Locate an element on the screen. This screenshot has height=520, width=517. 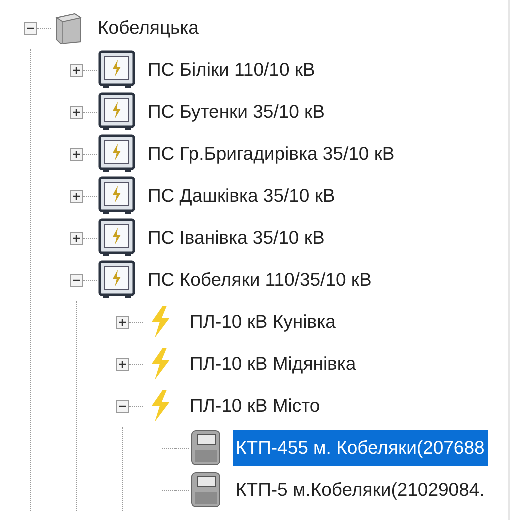
tree-item: ПЛ-10 кВ Мідянівка is located at coordinates (273, 364).